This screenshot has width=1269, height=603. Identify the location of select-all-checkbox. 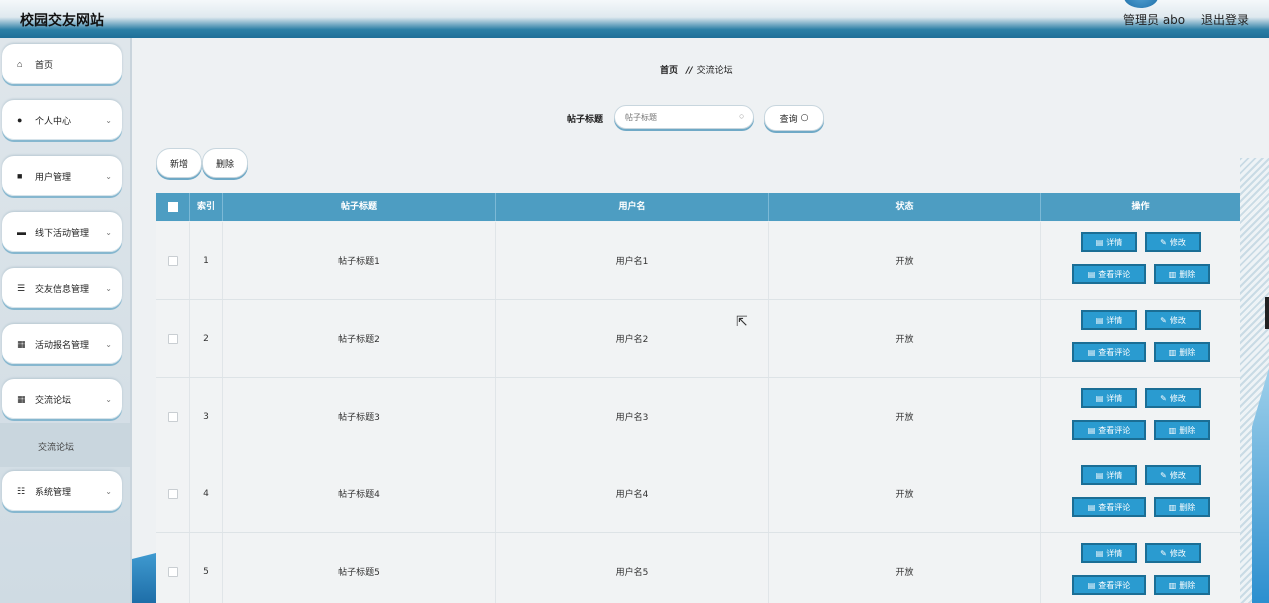
(172, 206).